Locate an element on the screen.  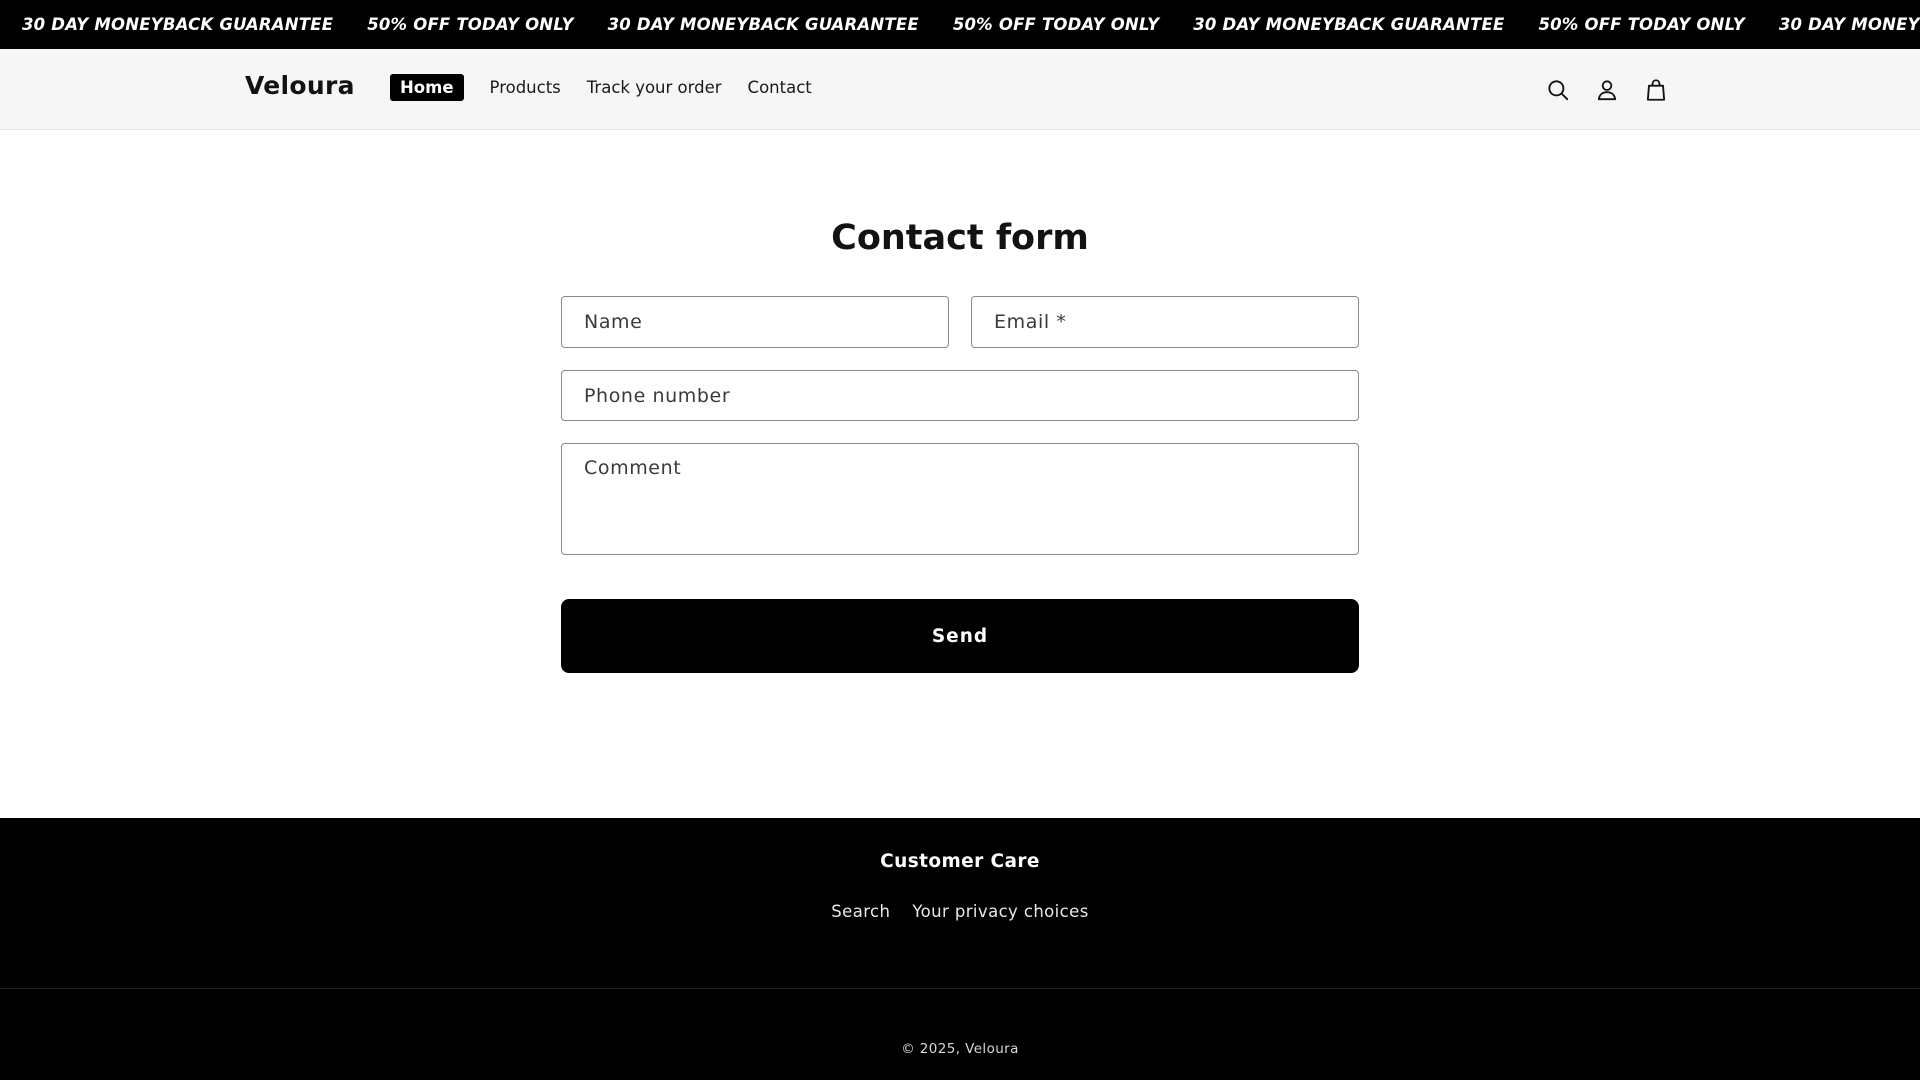
comment-textarea is located at coordinates (960, 499).